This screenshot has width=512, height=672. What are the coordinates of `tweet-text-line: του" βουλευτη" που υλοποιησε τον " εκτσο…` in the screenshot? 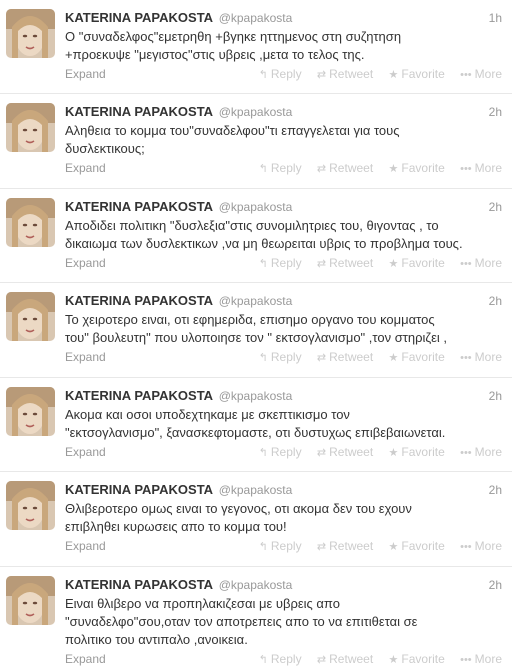 It's located at (256, 337).